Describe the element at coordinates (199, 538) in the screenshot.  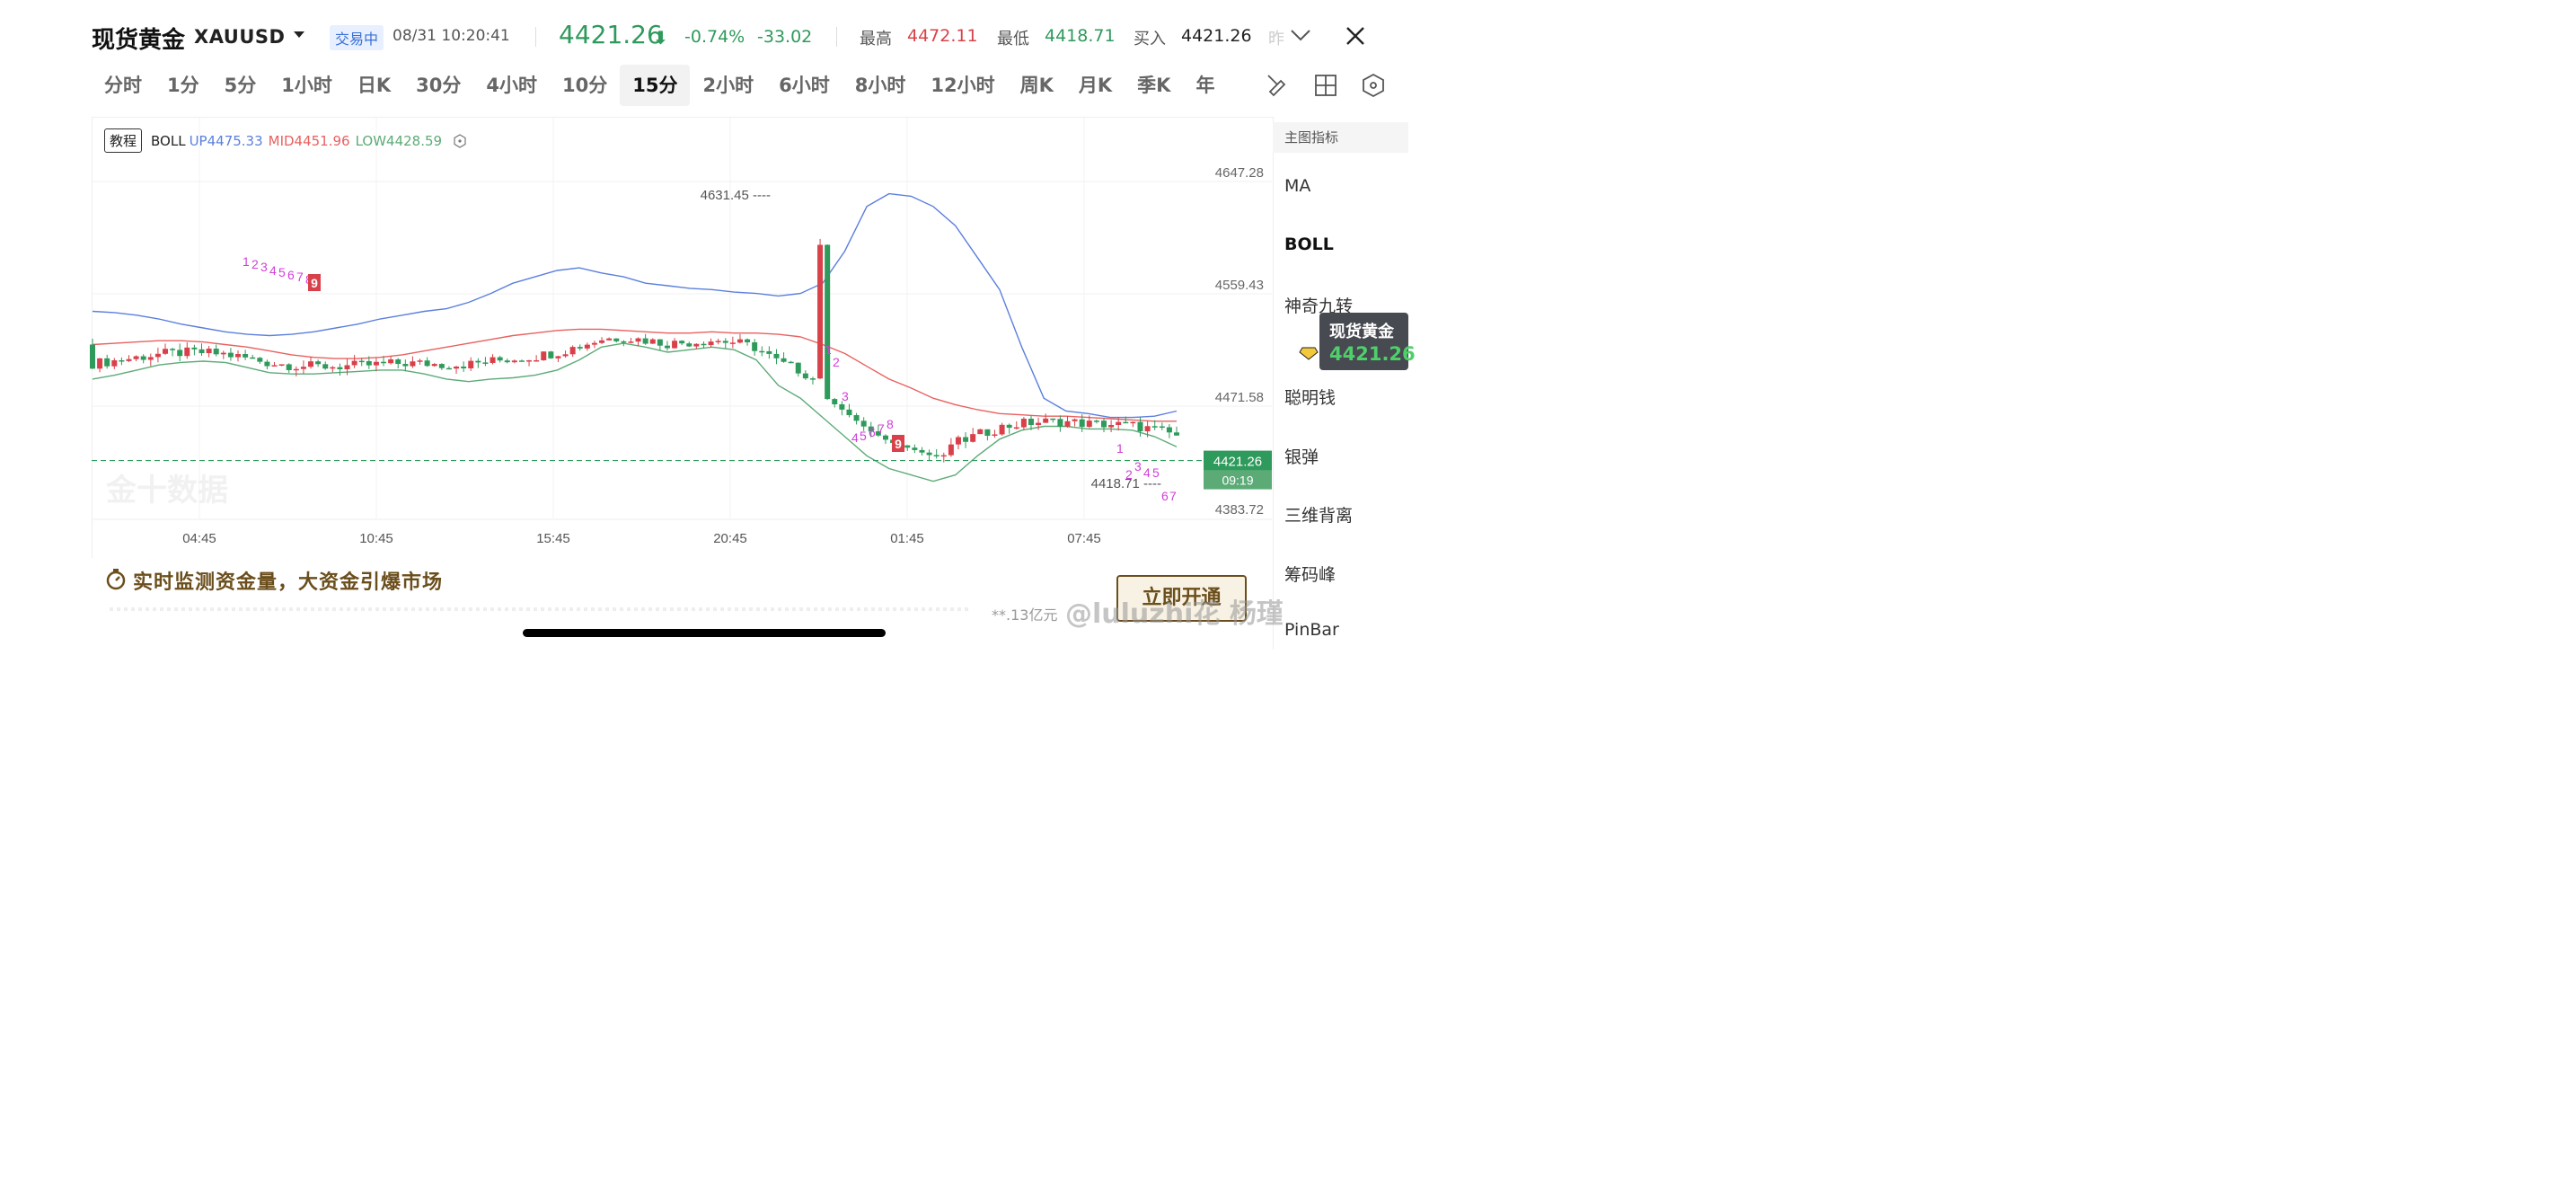
I see `x-tick-label: 04:45` at that location.